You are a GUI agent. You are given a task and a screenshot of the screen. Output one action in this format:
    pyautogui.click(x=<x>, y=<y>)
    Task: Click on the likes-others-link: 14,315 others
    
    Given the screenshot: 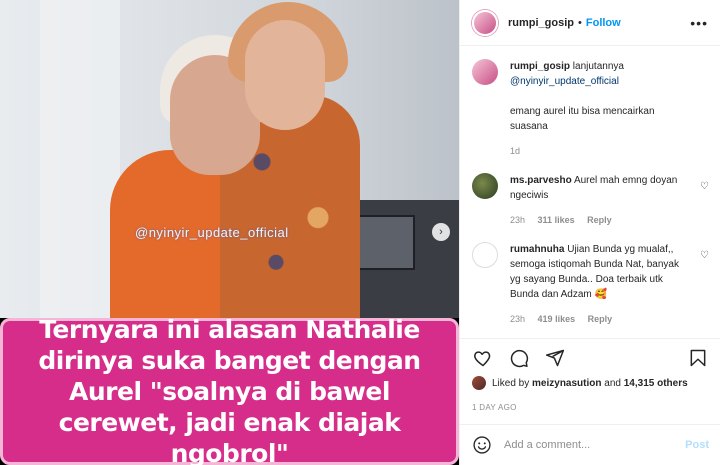 What is the action you would take?
    pyautogui.click(x=656, y=383)
    